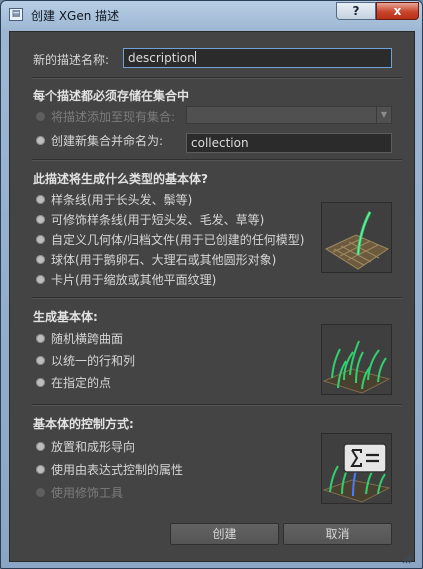 This screenshot has width=423, height=569. Describe the element at coordinates (87, 493) in the screenshot. I see `grooming-tools-label: 使用修饰工具` at that location.